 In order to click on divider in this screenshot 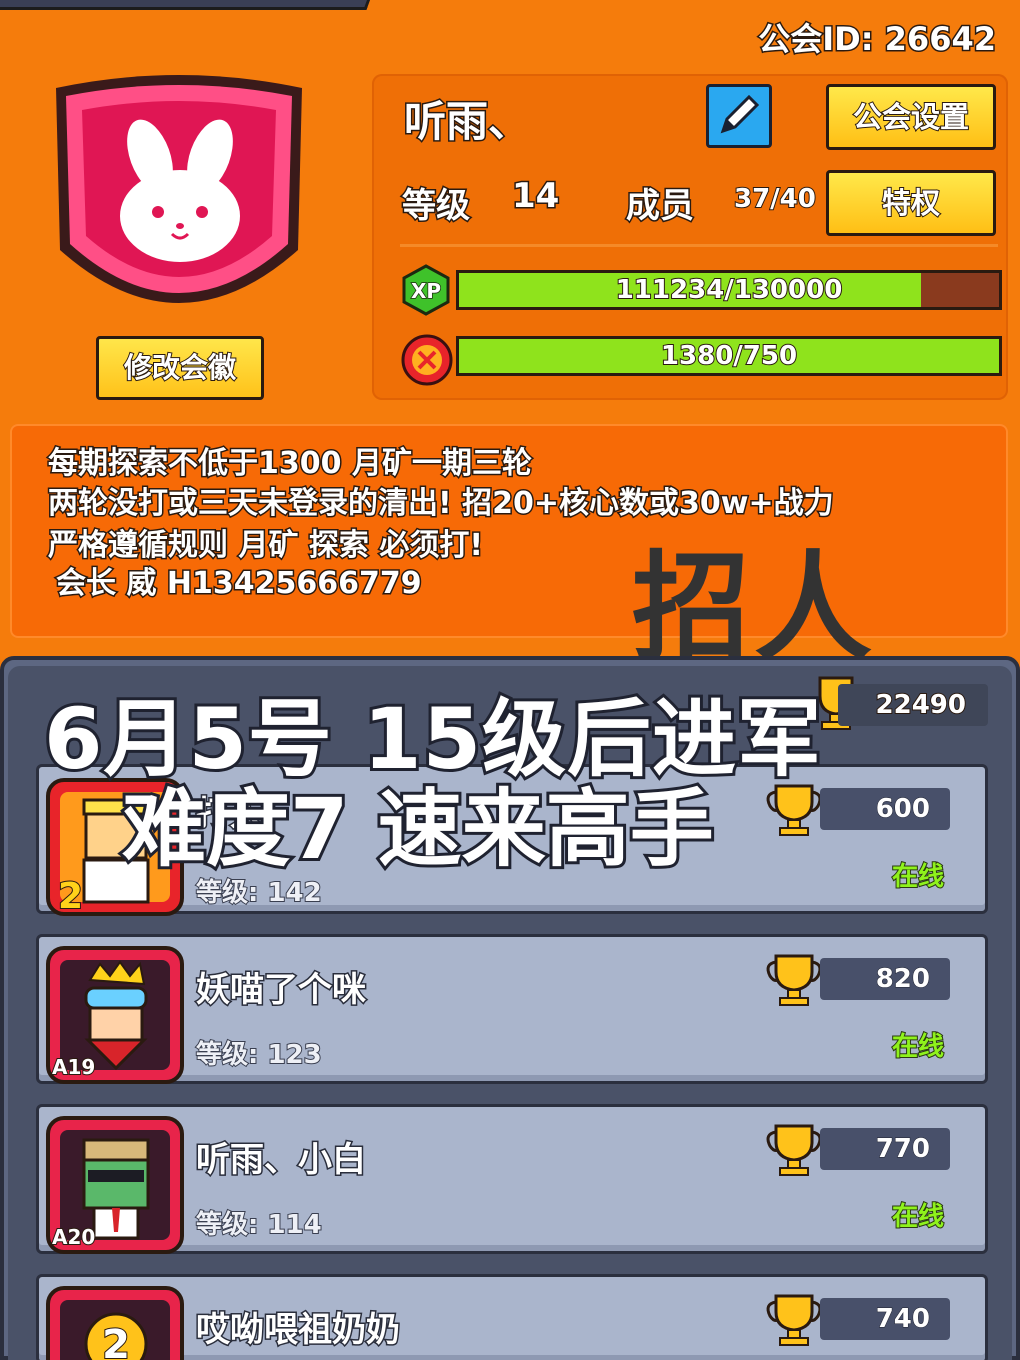, I will do `click(699, 245)`.